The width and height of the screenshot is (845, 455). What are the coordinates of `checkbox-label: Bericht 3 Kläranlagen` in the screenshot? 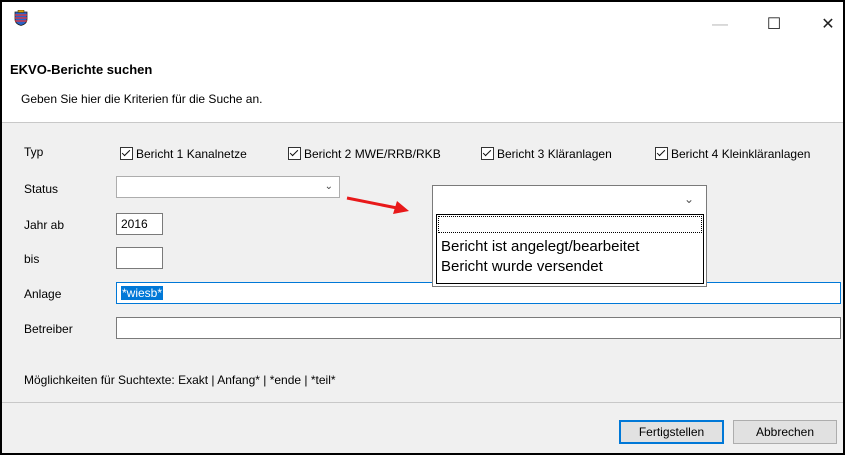 It's located at (554, 154).